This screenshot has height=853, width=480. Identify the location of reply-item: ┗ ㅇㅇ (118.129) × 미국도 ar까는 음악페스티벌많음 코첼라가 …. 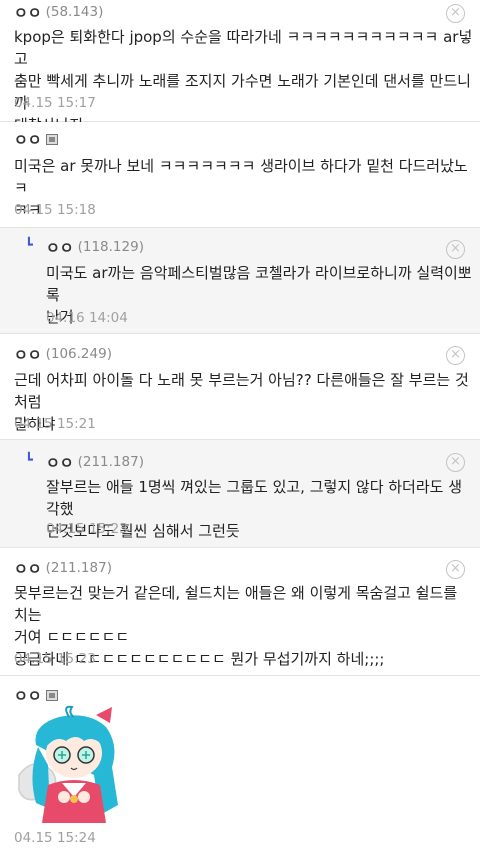
(240, 281).